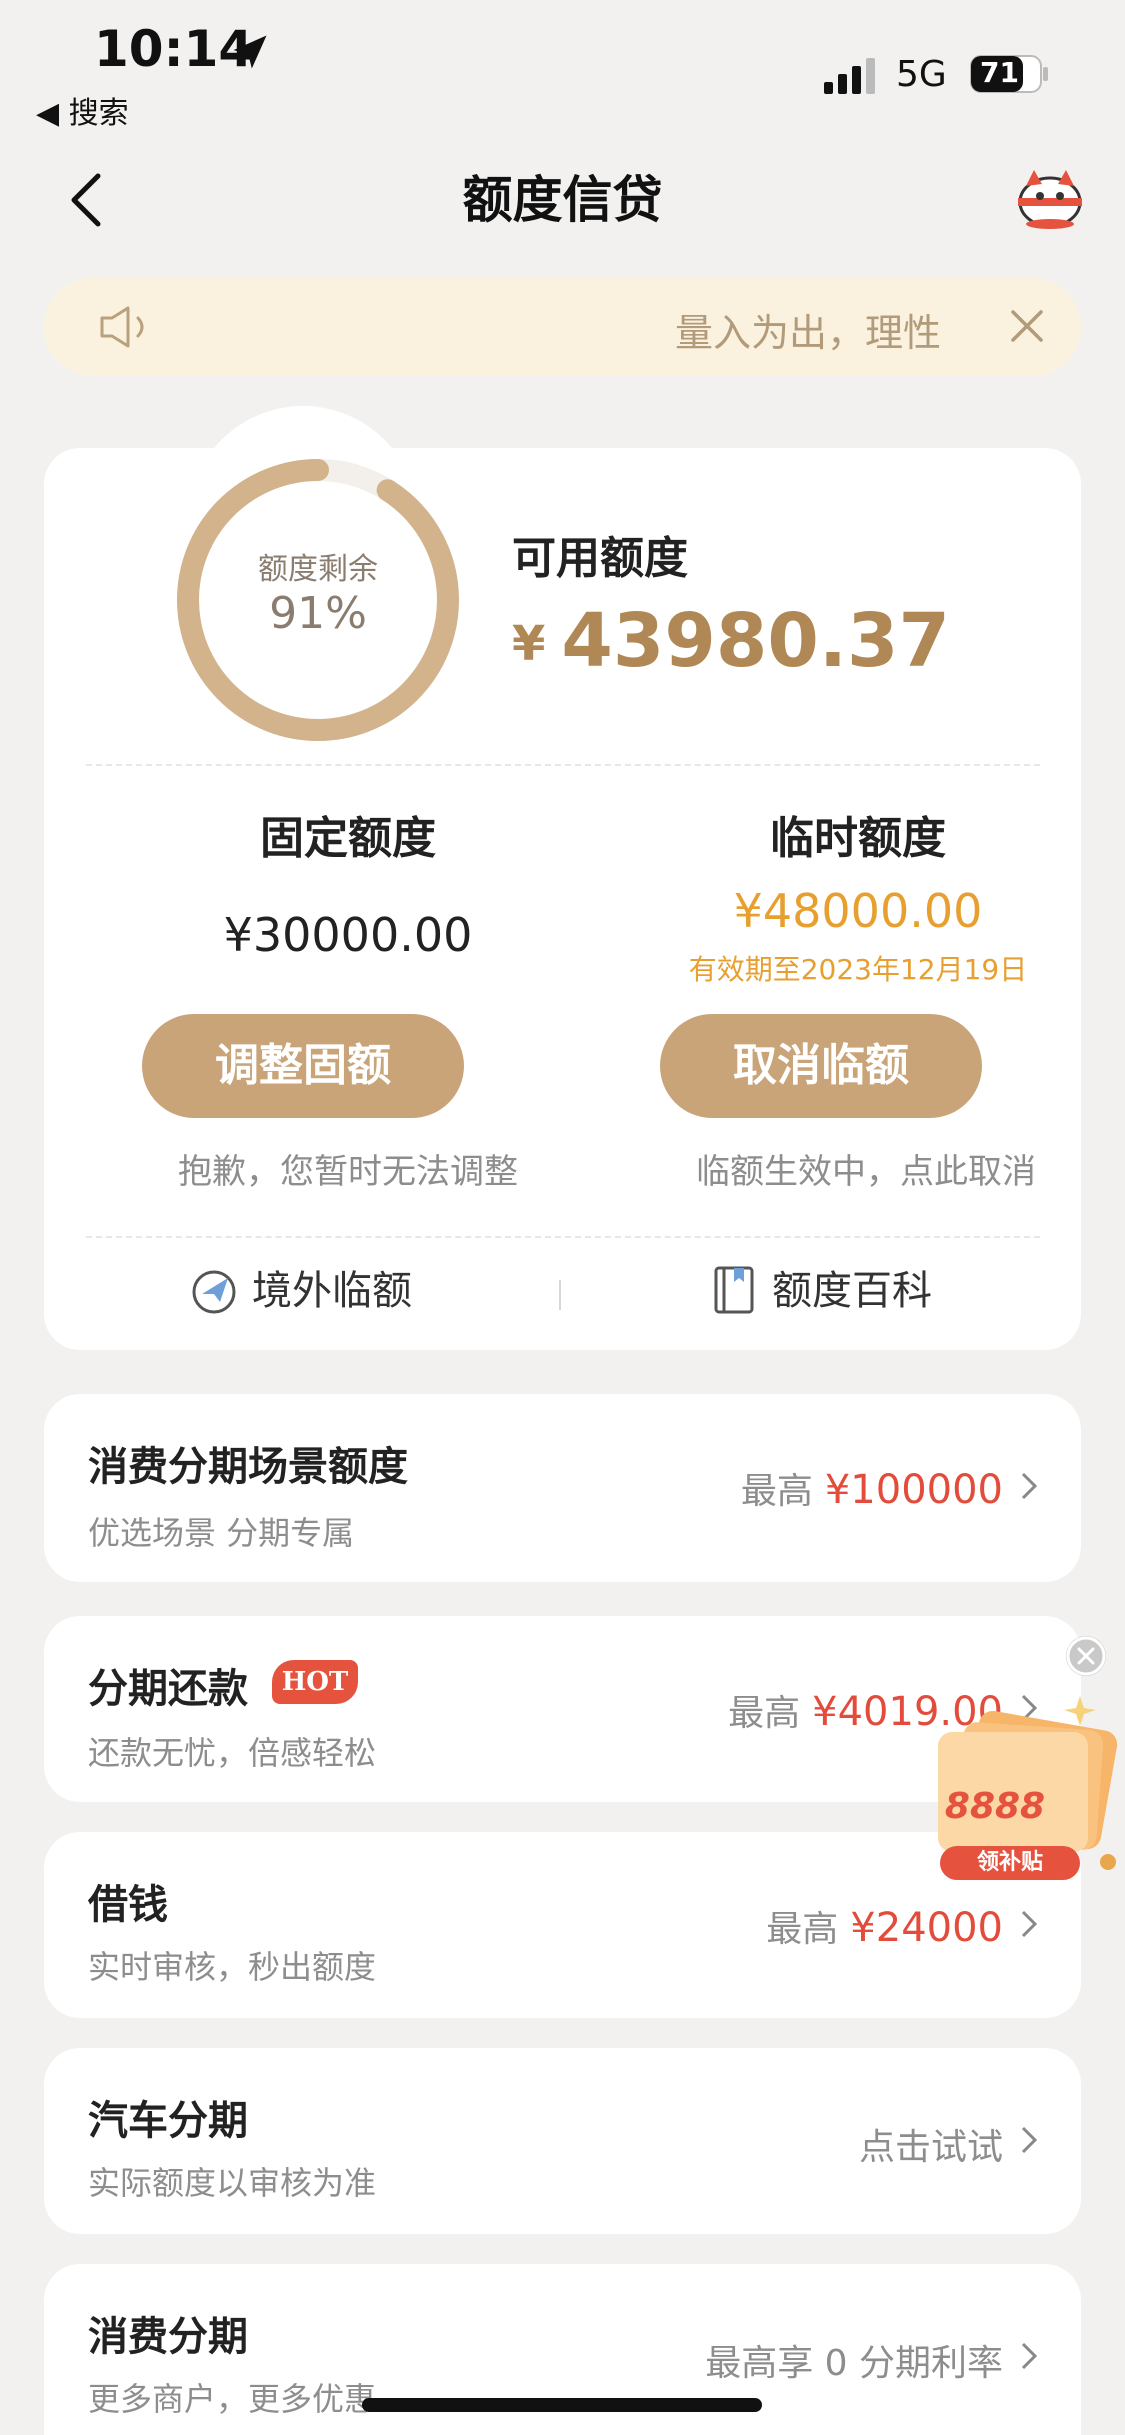  I want to click on credit-wiki-link: 额度百科, so click(820, 1287).